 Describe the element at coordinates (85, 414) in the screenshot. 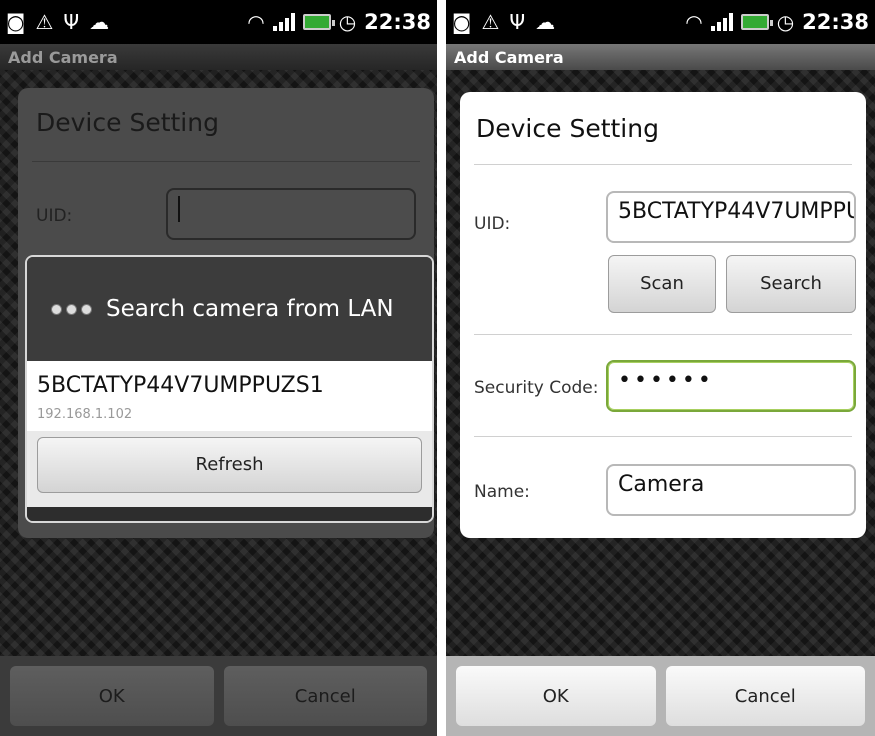

I see `result-ip: 192.168.1.102` at that location.